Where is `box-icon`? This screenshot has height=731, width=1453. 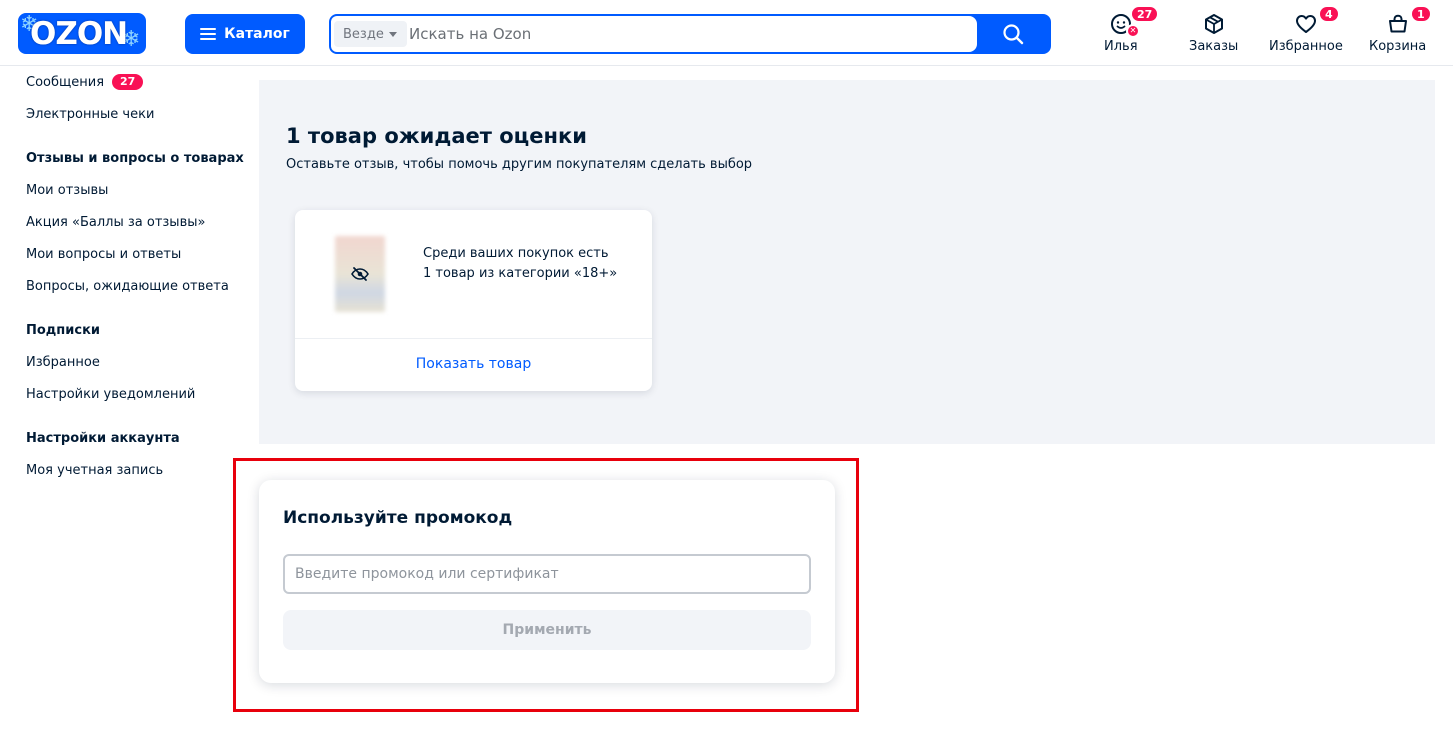 box-icon is located at coordinates (1213, 24).